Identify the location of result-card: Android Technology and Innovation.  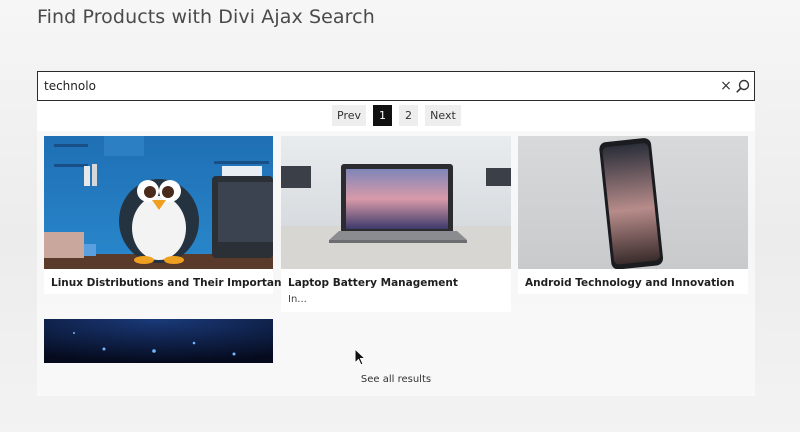
(633, 215).